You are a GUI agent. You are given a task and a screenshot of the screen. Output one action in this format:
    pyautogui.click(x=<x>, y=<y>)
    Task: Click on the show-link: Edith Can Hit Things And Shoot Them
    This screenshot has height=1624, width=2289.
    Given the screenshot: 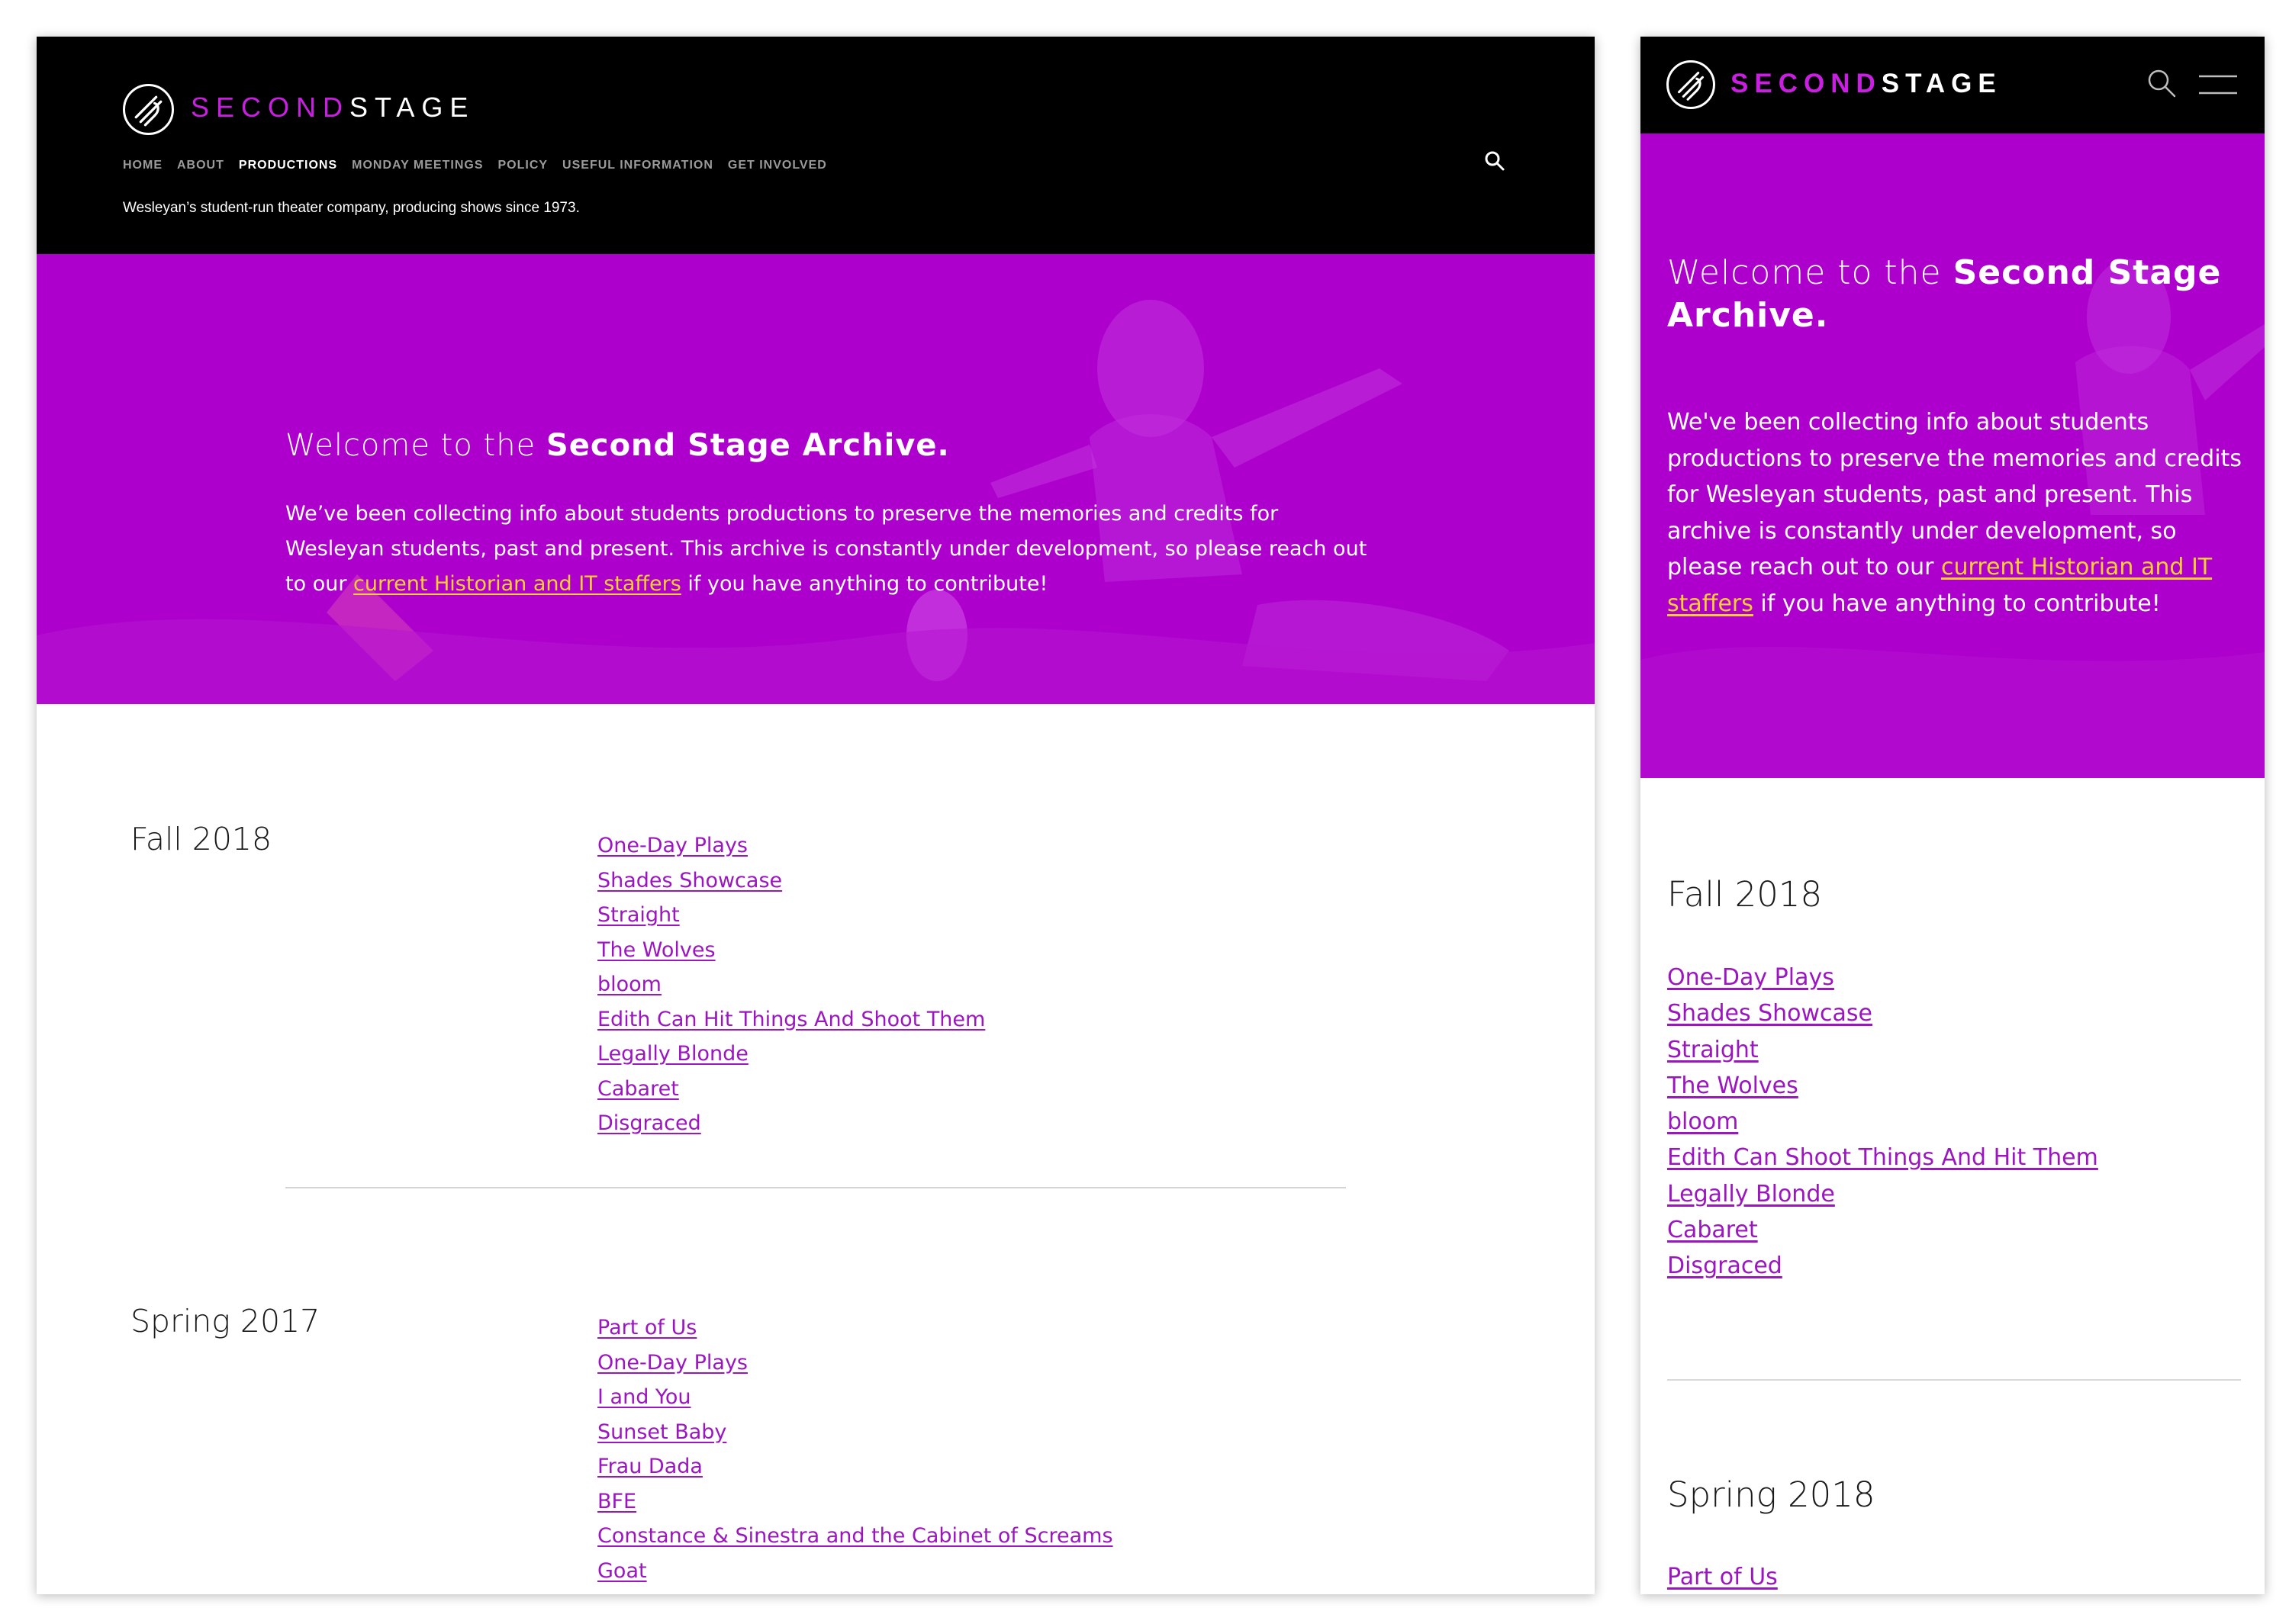 What is the action you would take?
    pyautogui.click(x=791, y=1019)
    